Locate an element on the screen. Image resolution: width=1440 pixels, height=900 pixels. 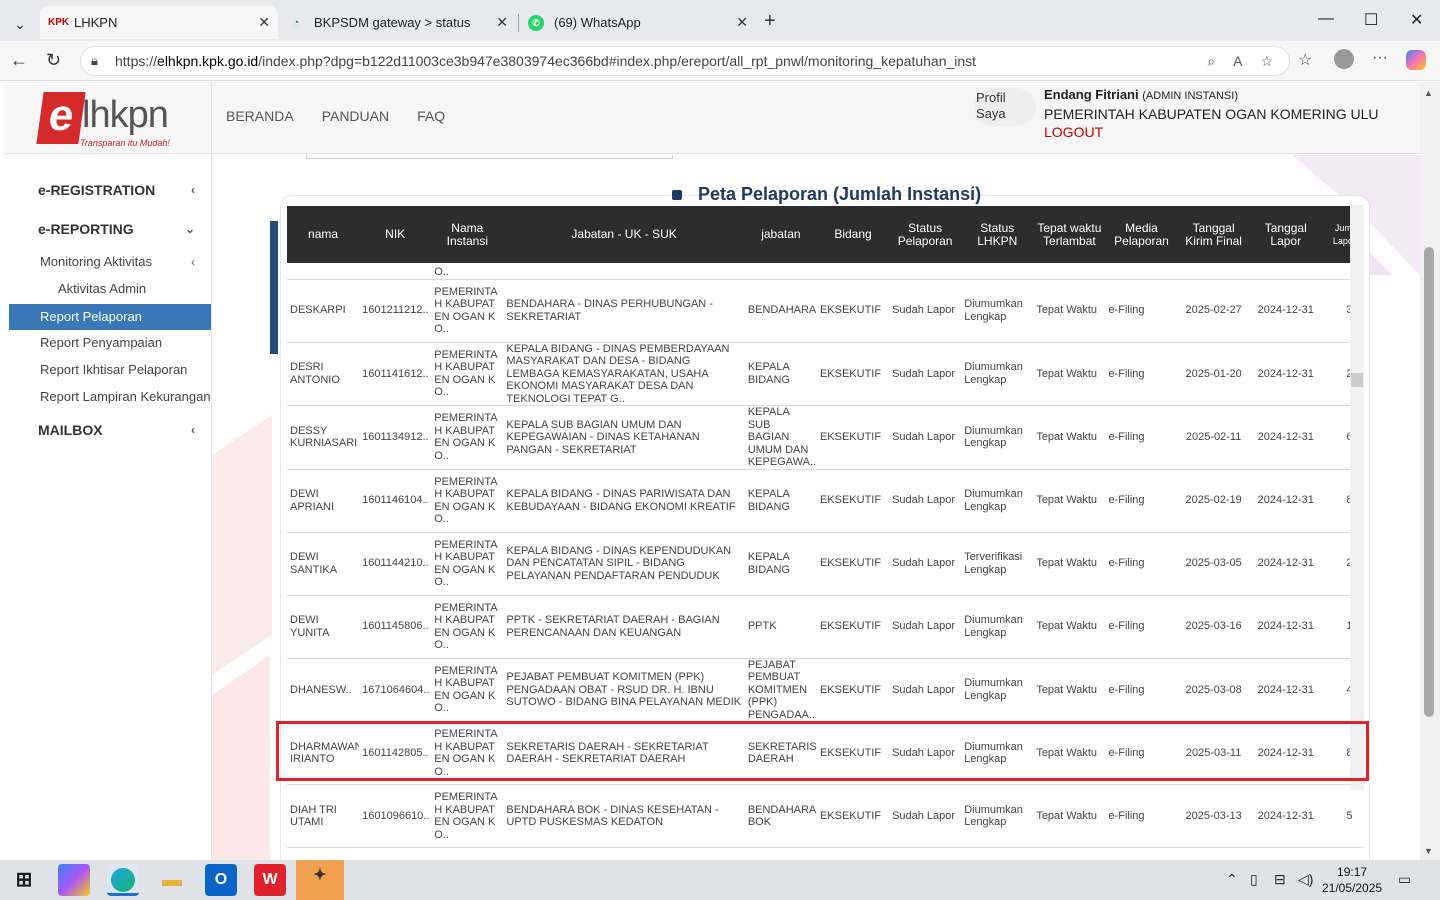
table-cell-bidang is located at coordinates (853, 854).